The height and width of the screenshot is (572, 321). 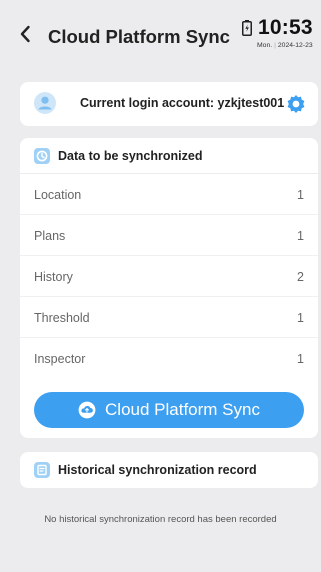 I want to click on sync-section-header: Data to be synchronized, so click(x=169, y=156).